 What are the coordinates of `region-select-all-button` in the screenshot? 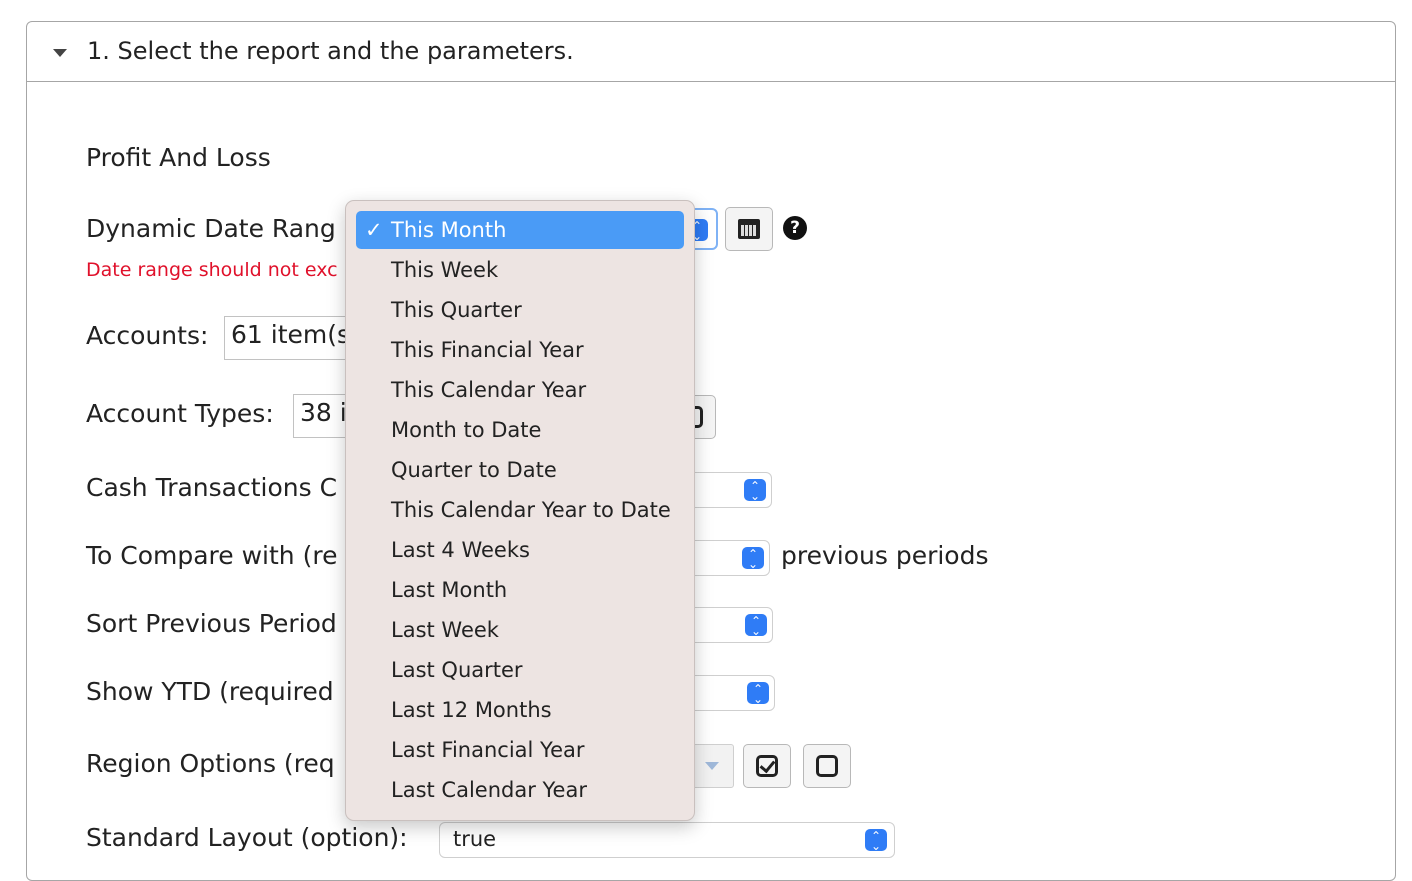 It's located at (767, 766).